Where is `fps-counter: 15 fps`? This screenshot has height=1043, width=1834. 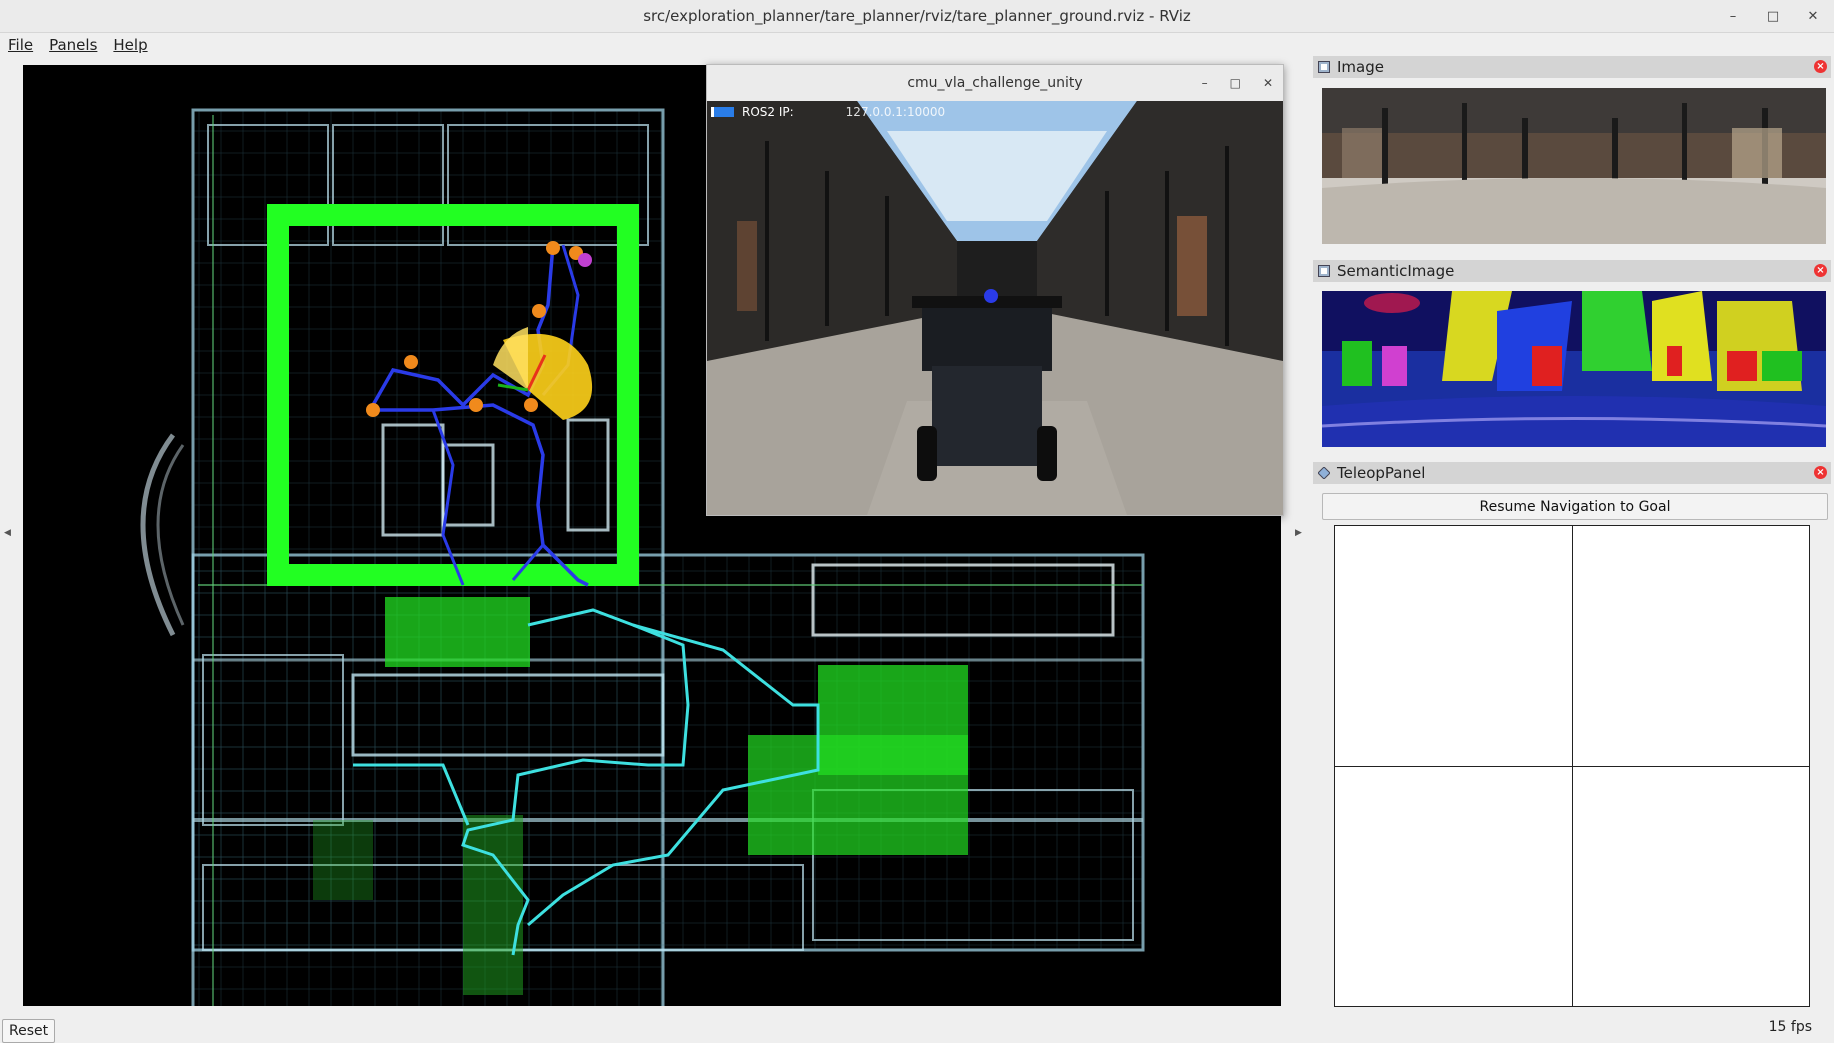
fps-counter: 15 fps is located at coordinates (1790, 1027).